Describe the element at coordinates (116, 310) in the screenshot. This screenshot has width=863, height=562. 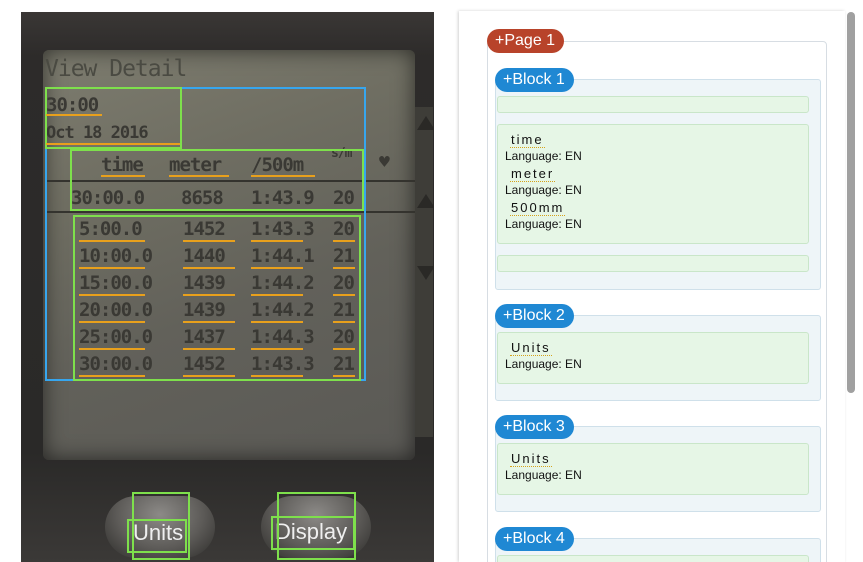
I see `lcd-row-time: 20:00.0` at that location.